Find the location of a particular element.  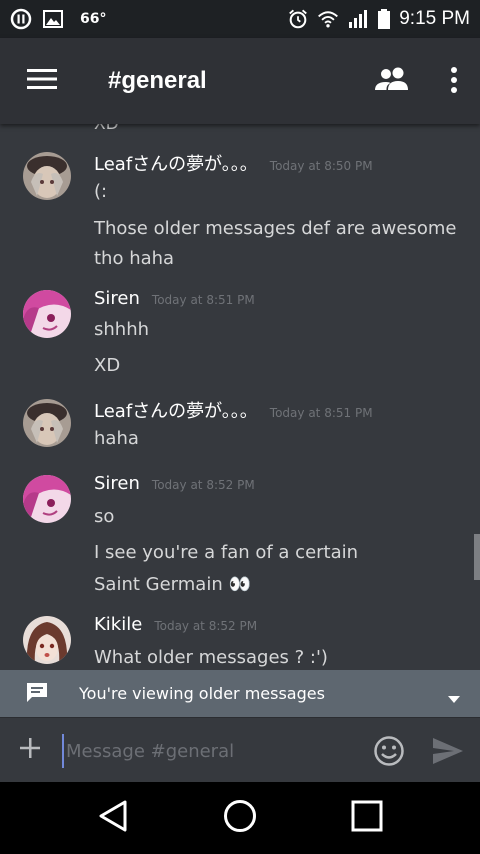

back-triangle-icon is located at coordinates (113, 818).